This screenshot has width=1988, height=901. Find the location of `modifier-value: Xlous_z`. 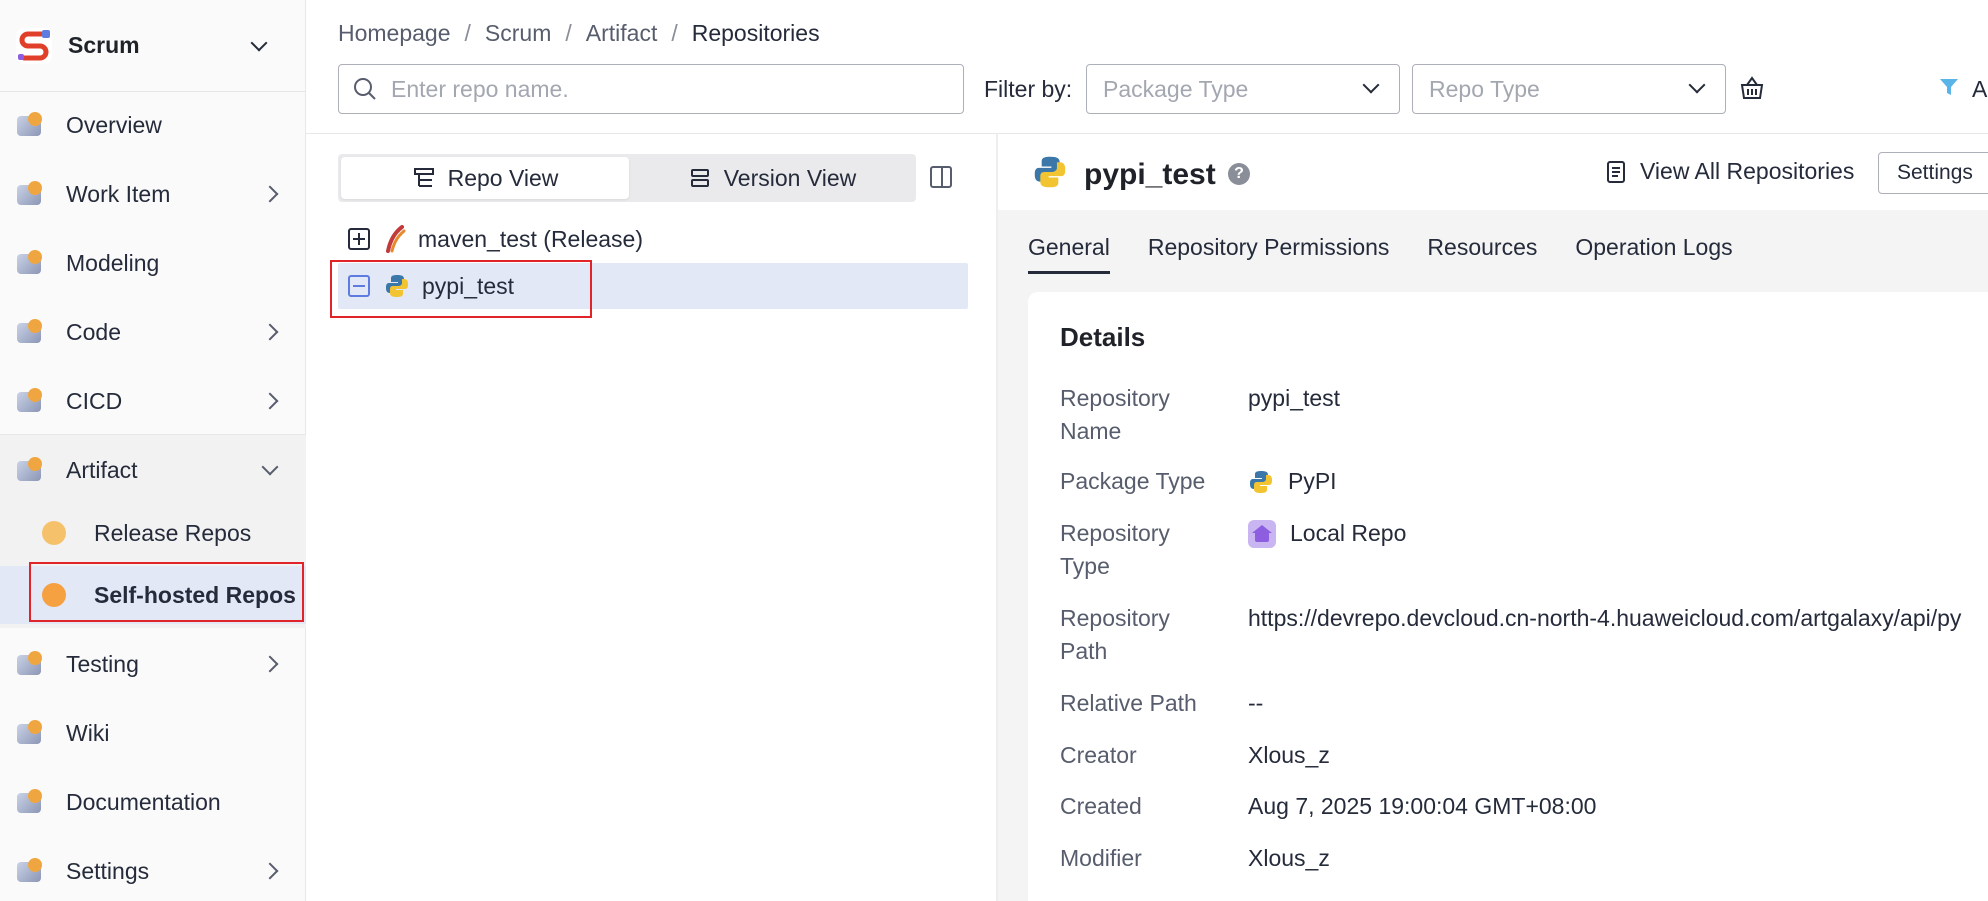

modifier-value: Xlous_z is located at coordinates (1289, 858).